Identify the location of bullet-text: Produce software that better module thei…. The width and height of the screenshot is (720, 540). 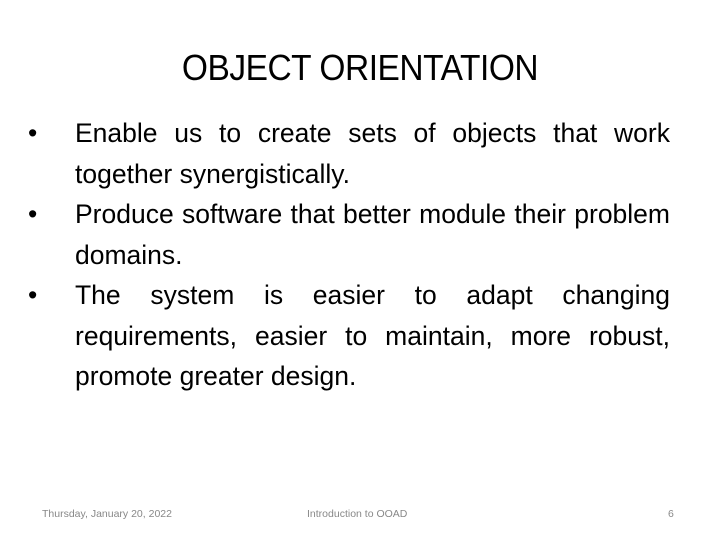
(372, 234).